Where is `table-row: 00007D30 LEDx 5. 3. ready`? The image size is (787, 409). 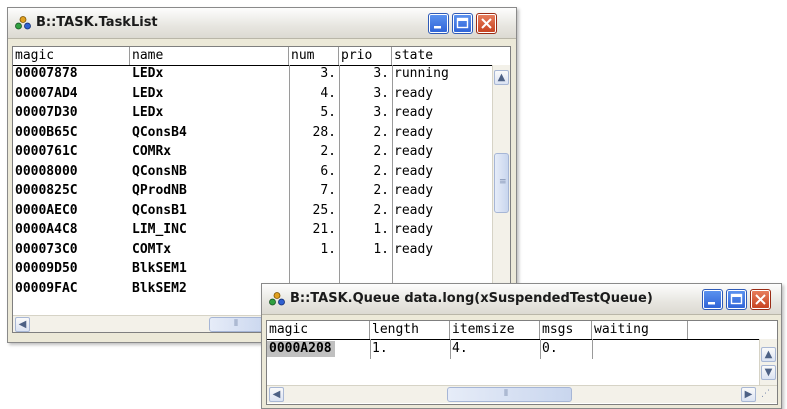
table-row: 00007D30 LEDx 5. 3. ready is located at coordinates (261, 113).